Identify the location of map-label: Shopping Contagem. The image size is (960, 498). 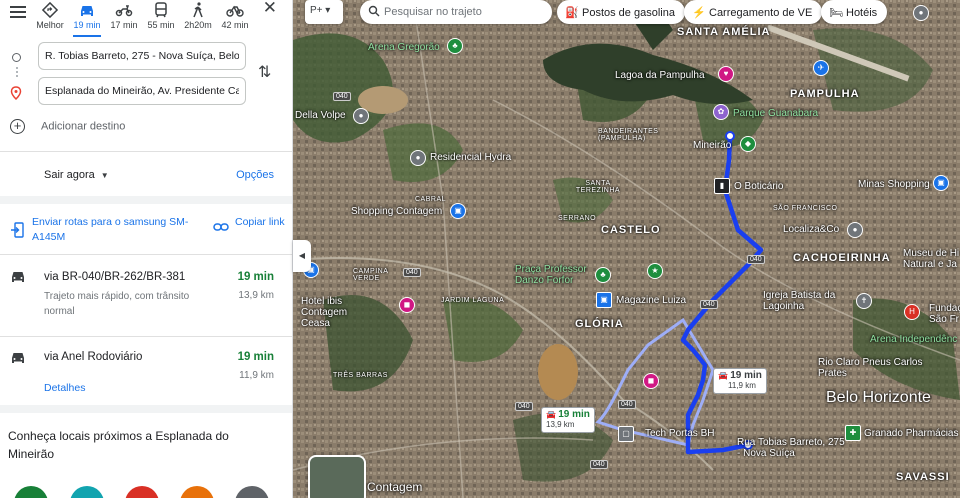
(396, 211).